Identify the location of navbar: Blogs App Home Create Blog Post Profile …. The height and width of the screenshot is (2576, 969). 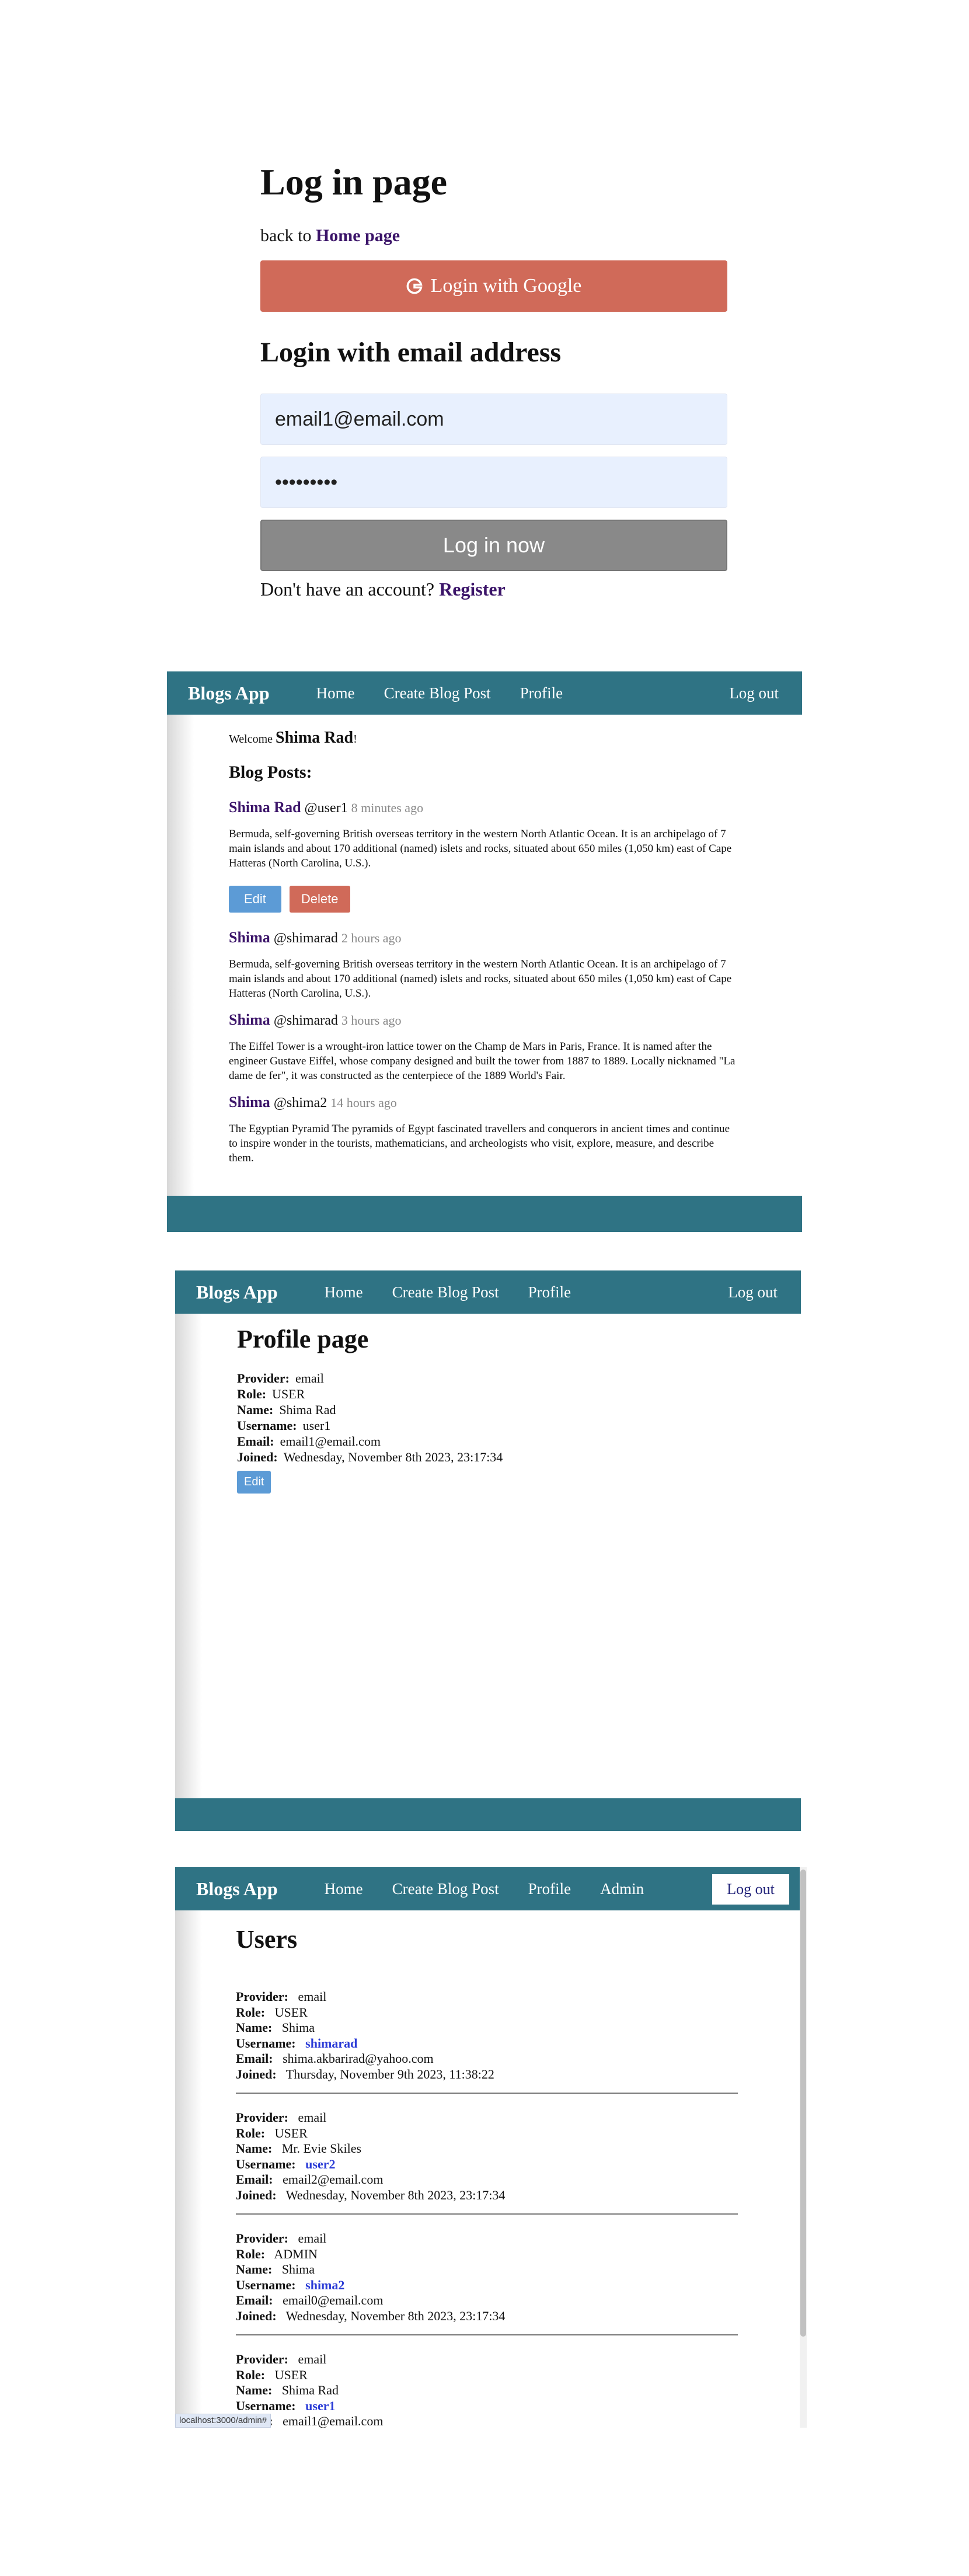
(487, 1888).